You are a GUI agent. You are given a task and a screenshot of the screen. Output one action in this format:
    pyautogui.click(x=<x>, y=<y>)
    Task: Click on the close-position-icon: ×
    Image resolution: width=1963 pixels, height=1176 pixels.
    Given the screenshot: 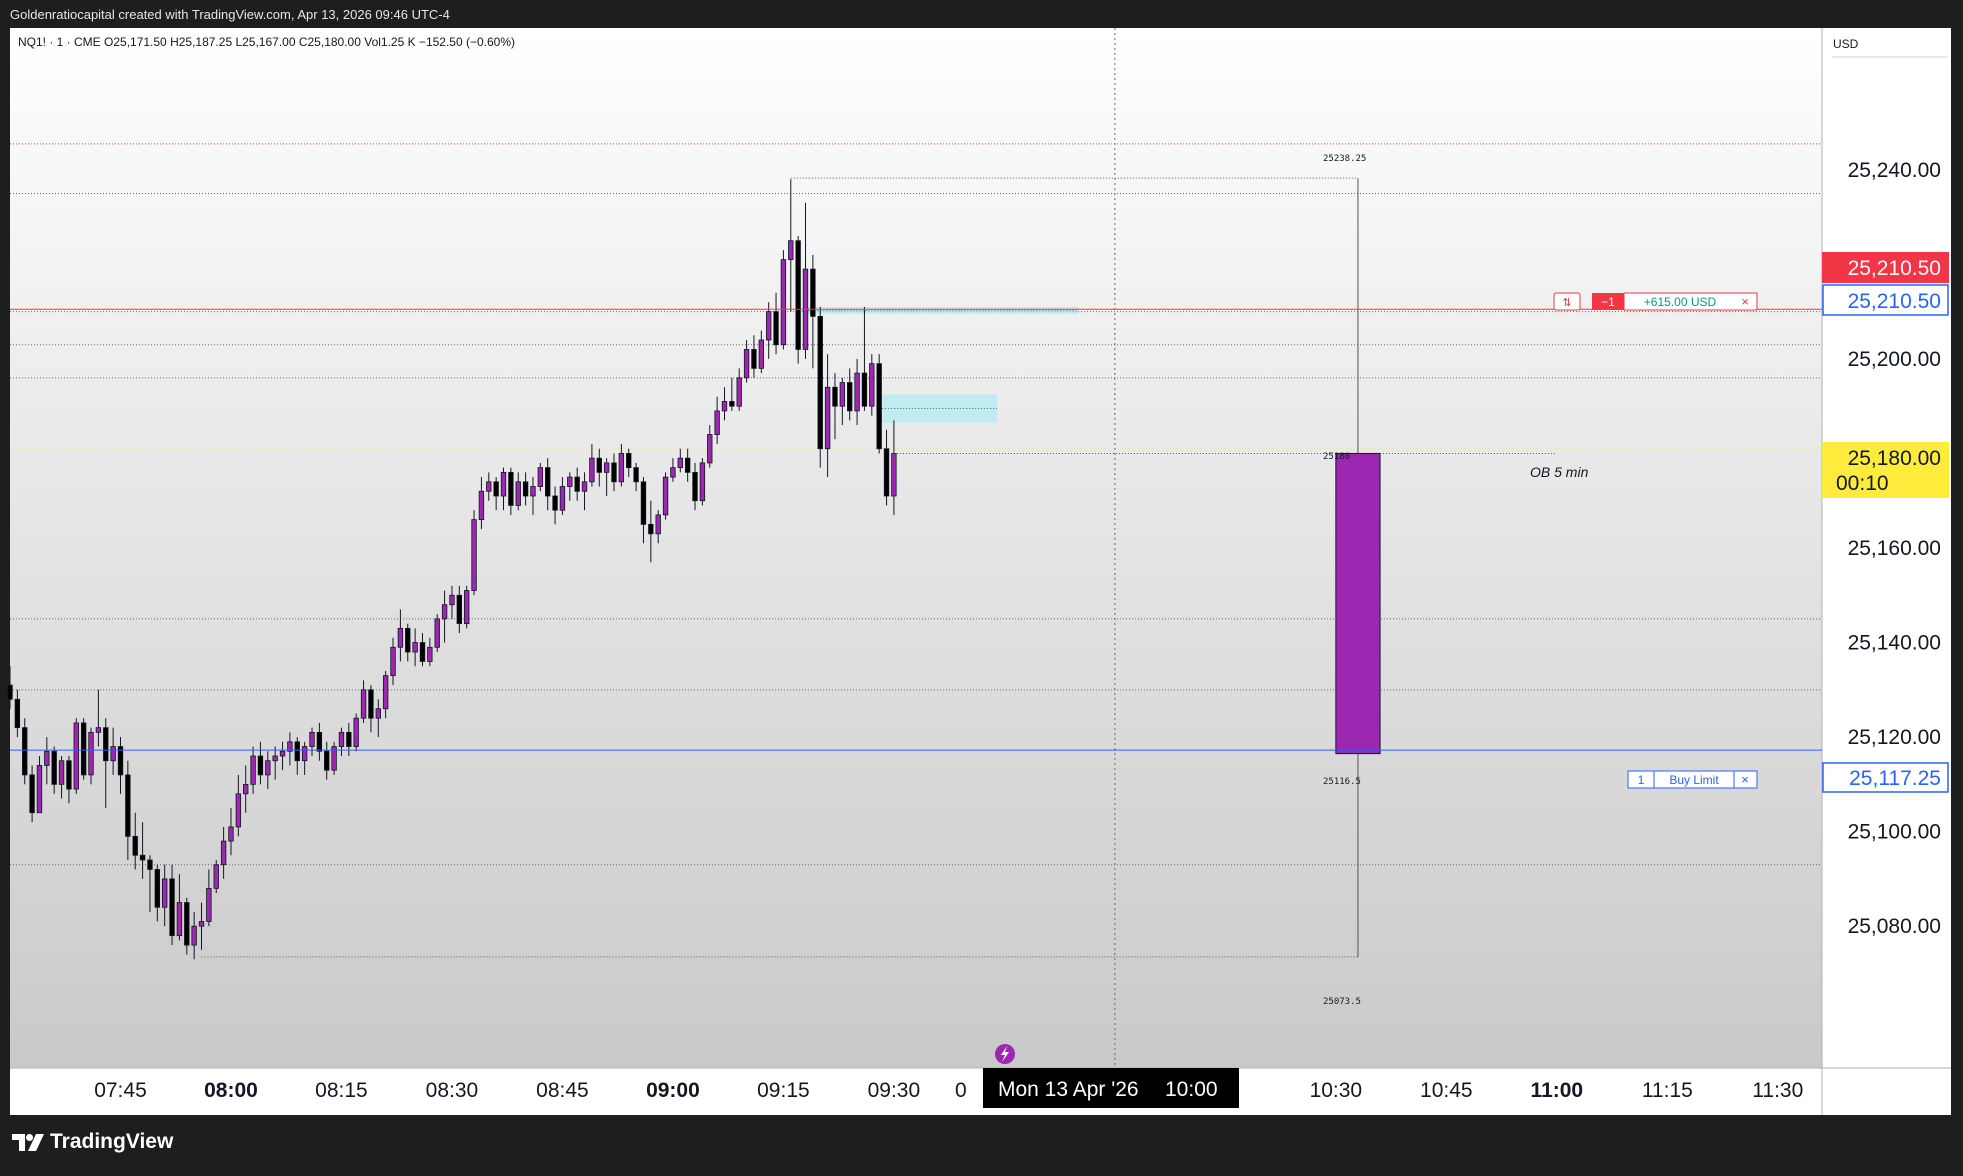 What is the action you would take?
    pyautogui.click(x=1745, y=301)
    